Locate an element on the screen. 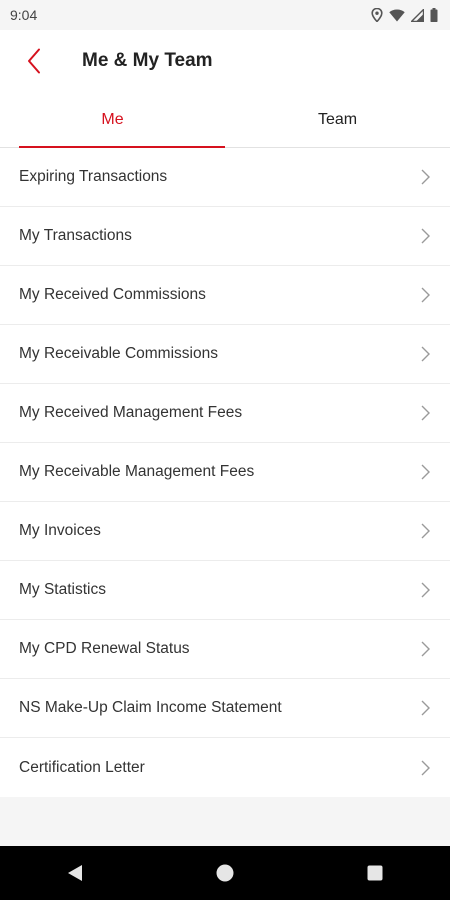  menu-item-label: My Received Management Fees is located at coordinates (131, 412).